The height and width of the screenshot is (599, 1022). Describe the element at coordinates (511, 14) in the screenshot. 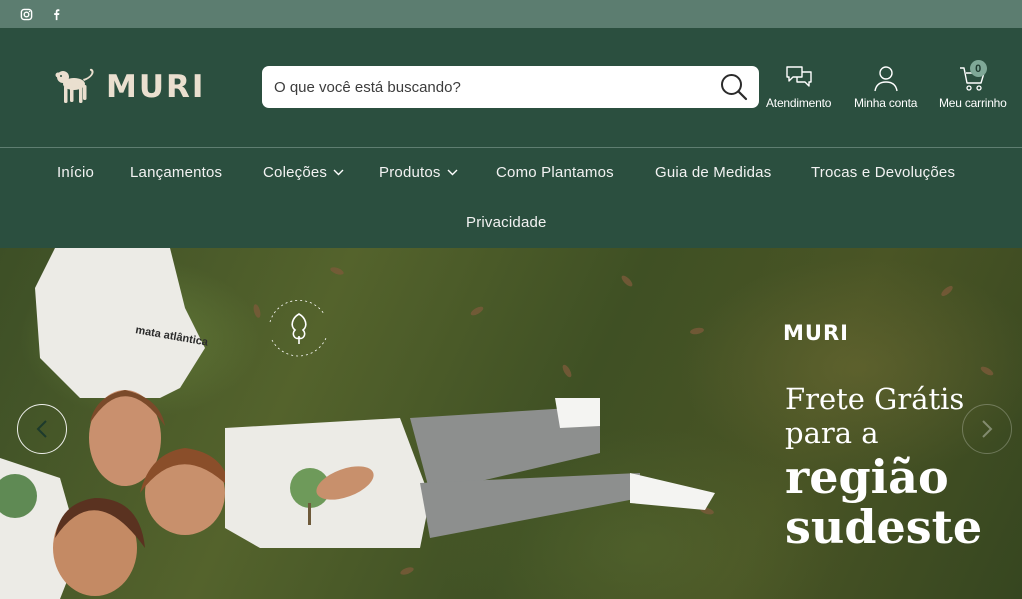

I see `social-bar` at that location.